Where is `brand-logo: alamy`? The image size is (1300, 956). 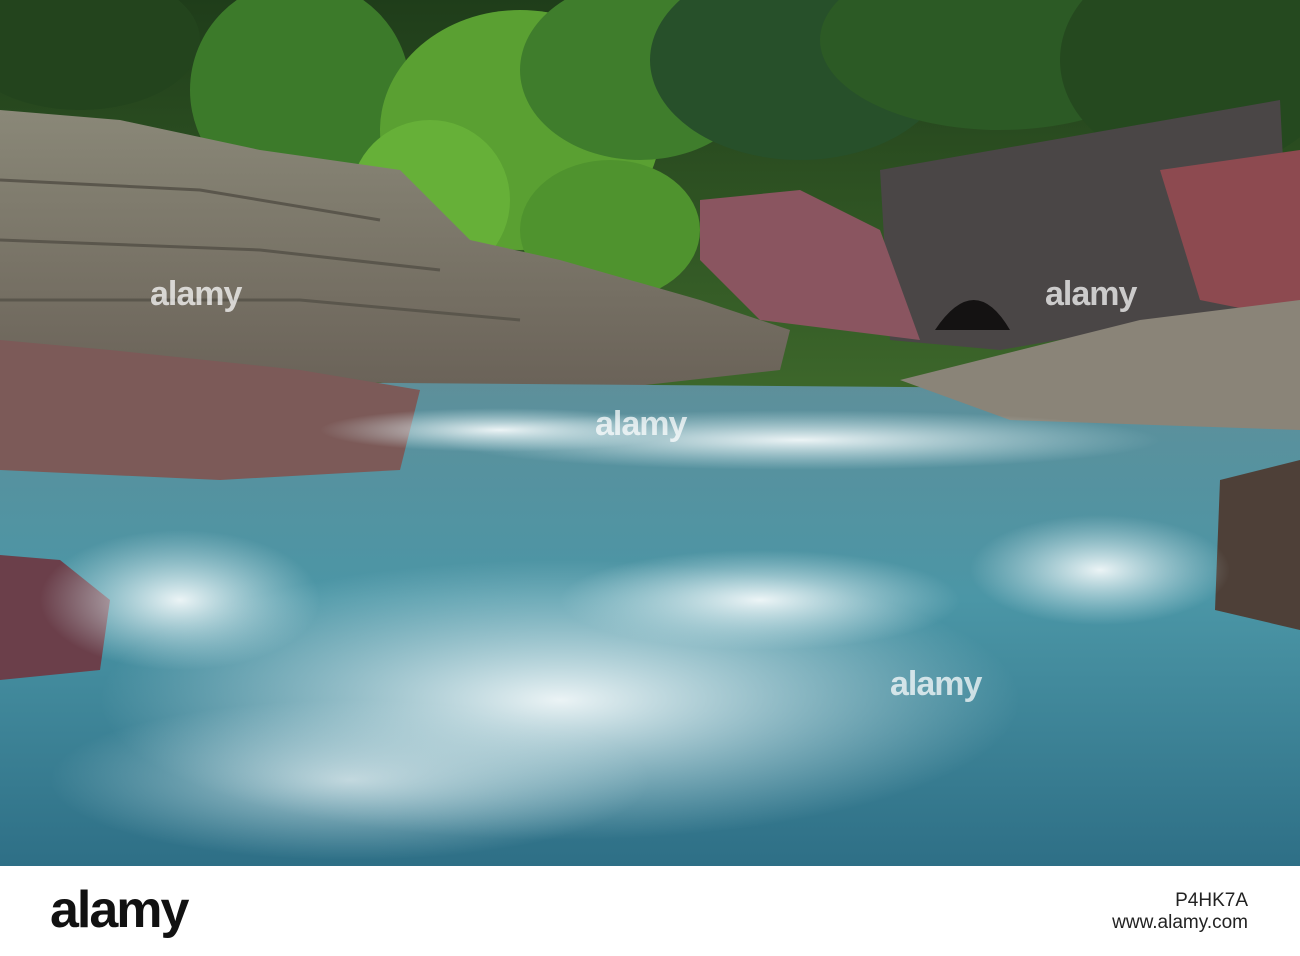 brand-logo: alamy is located at coordinates (119, 910).